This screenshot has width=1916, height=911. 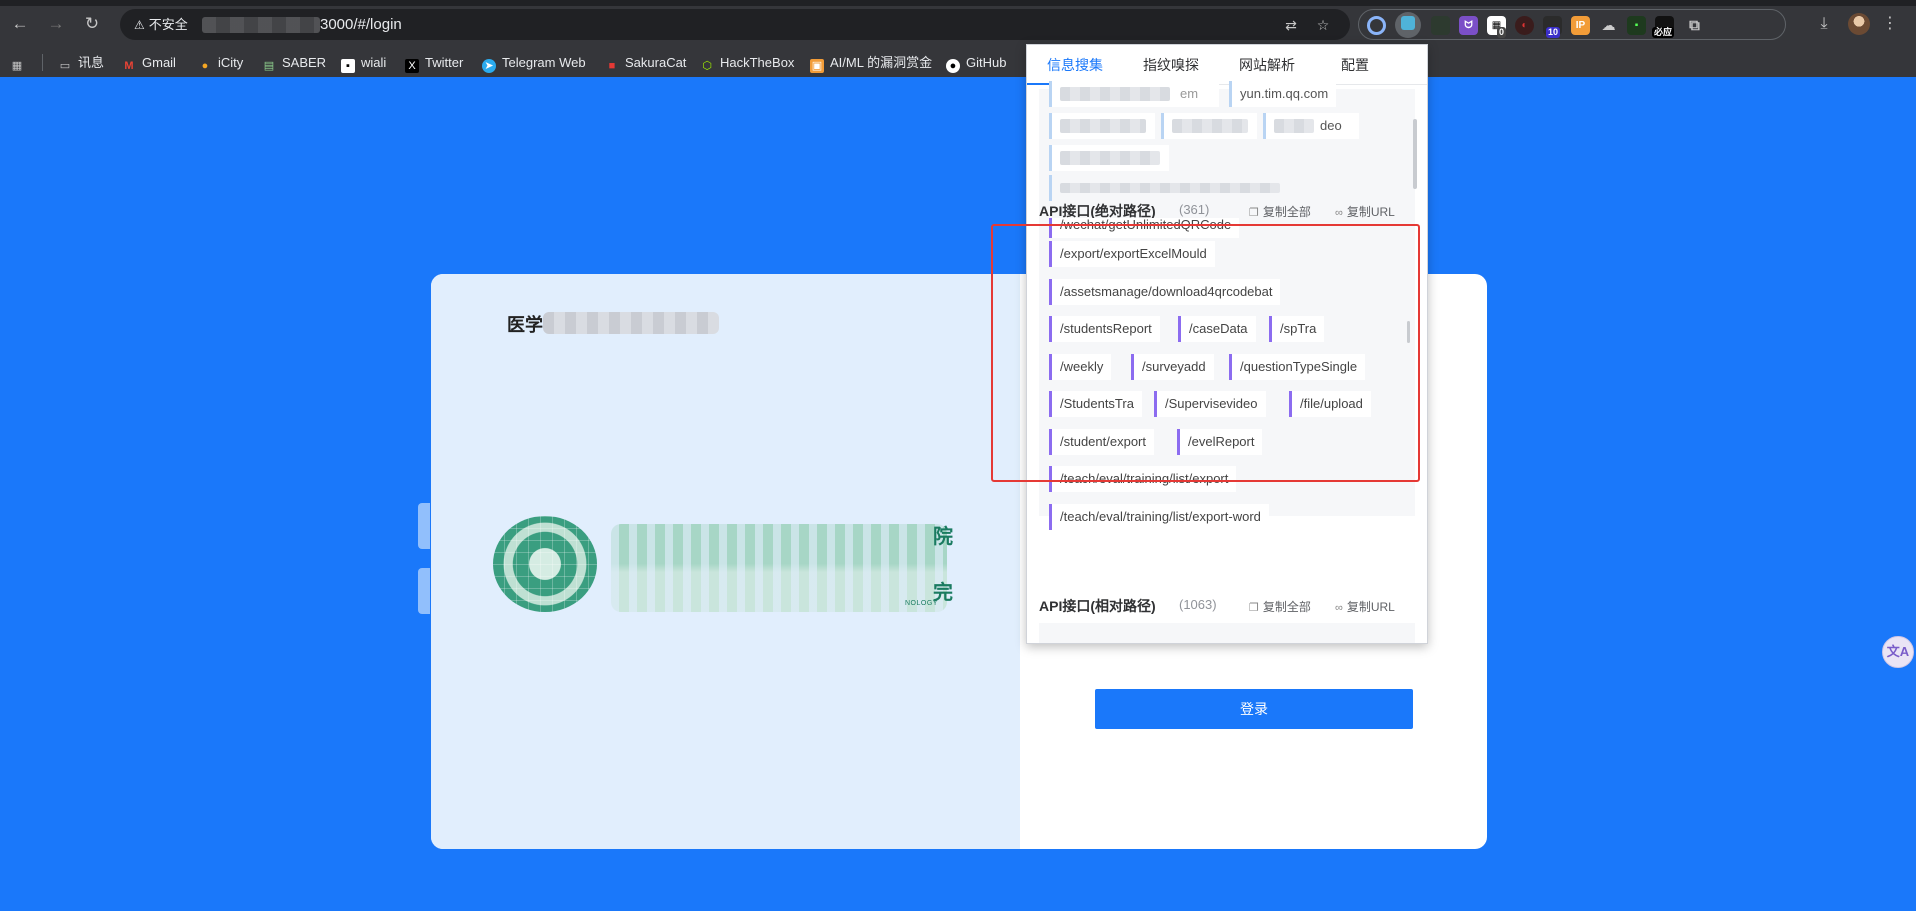 What do you see at coordinates (1824, 24) in the screenshot?
I see `download-icon: ⤓` at bounding box center [1824, 24].